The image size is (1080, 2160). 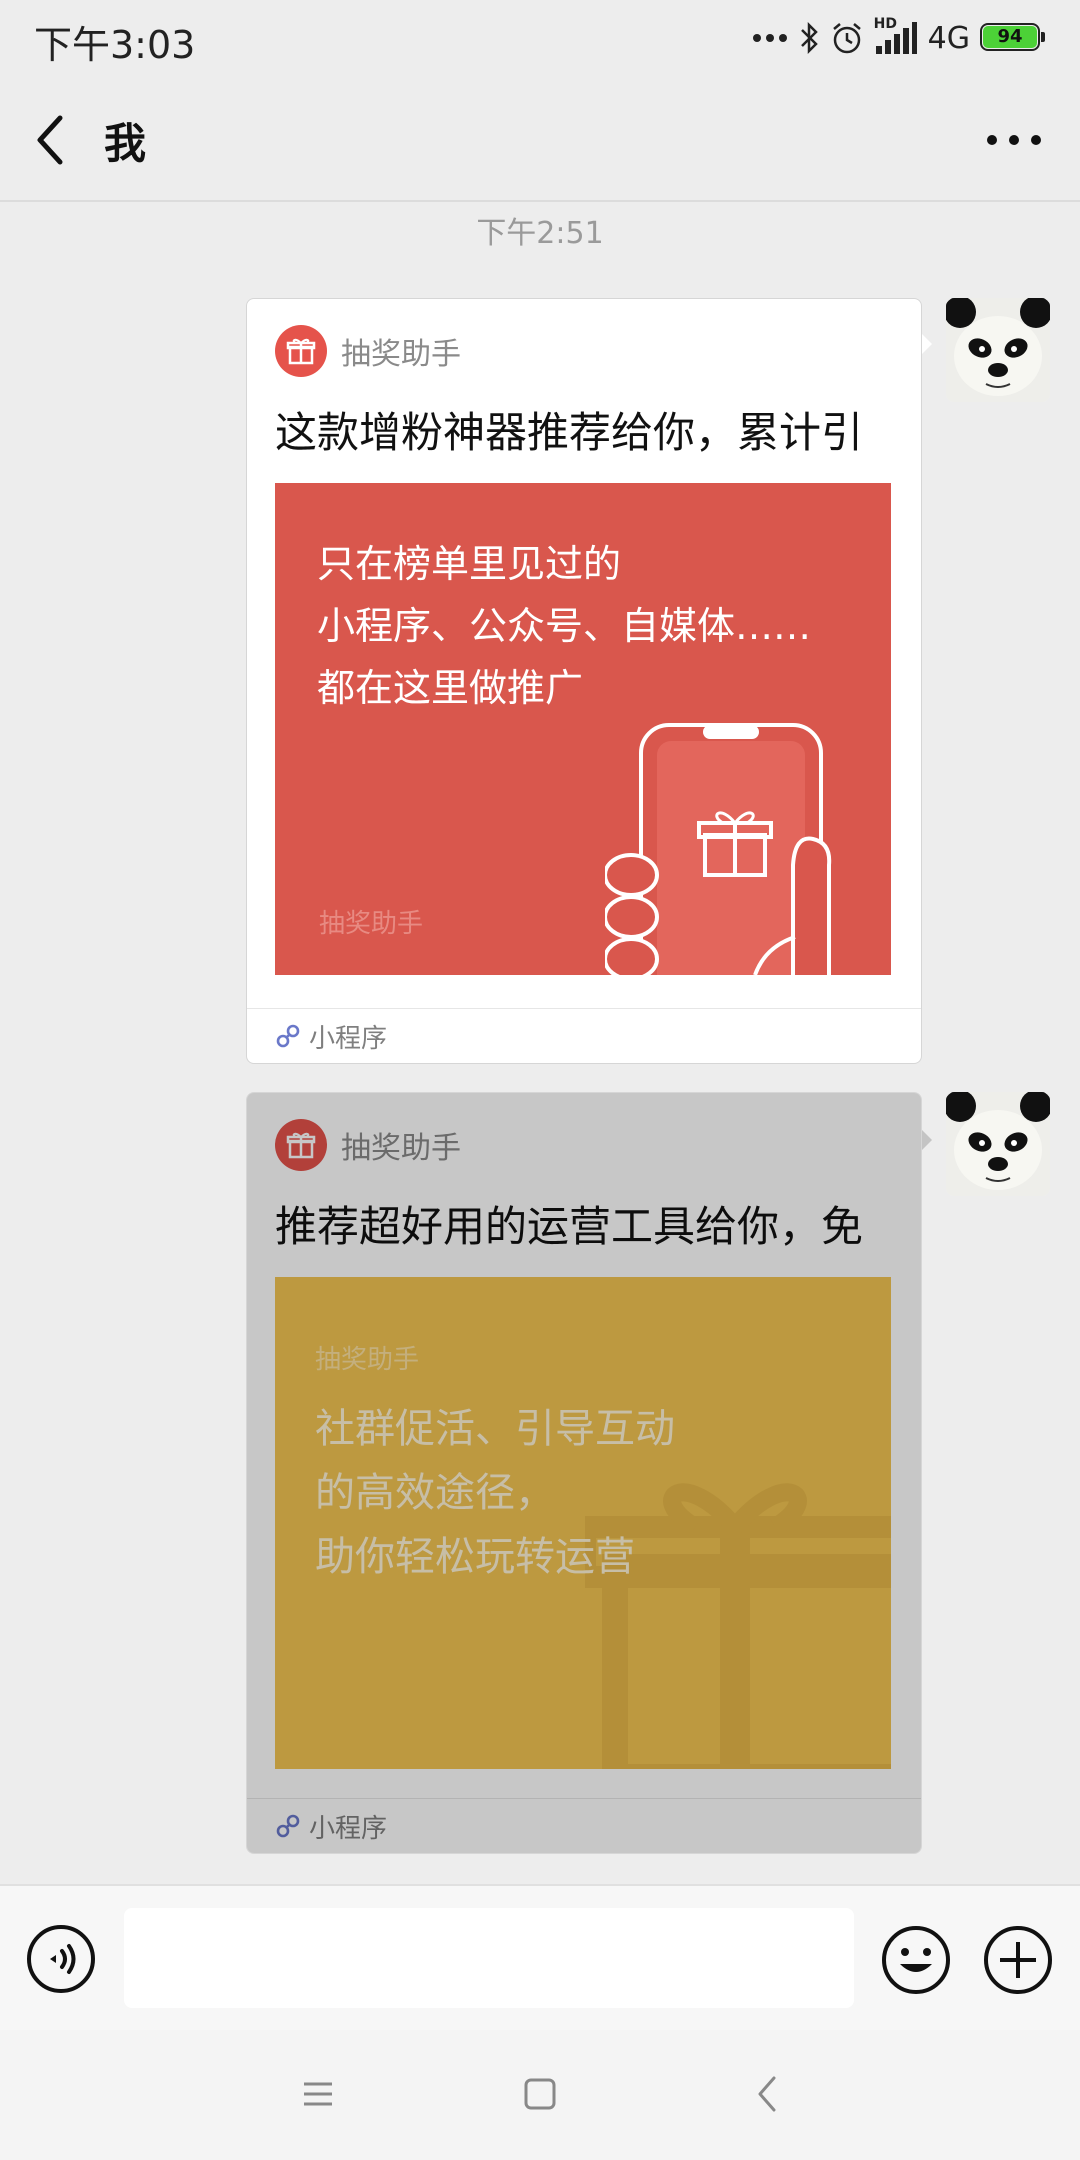 What do you see at coordinates (769, 38) in the screenshot?
I see `more-notifications-icon` at bounding box center [769, 38].